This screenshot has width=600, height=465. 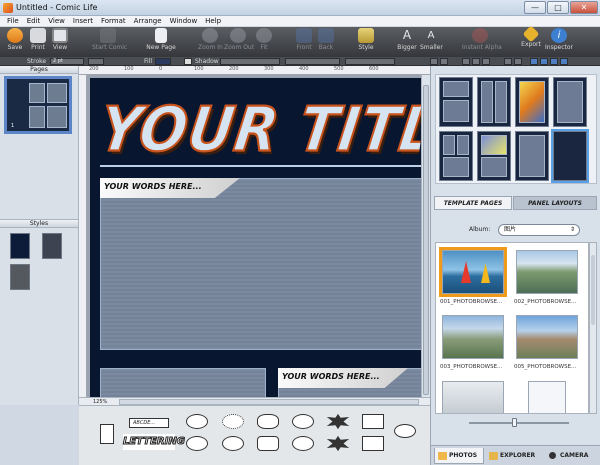 I want to click on ruler-mark: 100, so click(x=129, y=69).